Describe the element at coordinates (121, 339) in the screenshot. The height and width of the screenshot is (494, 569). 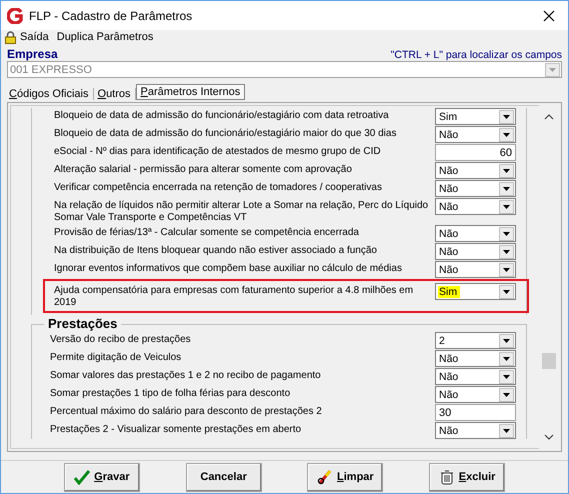
I see `parameter-label: Versão do recibo de prestações` at that location.